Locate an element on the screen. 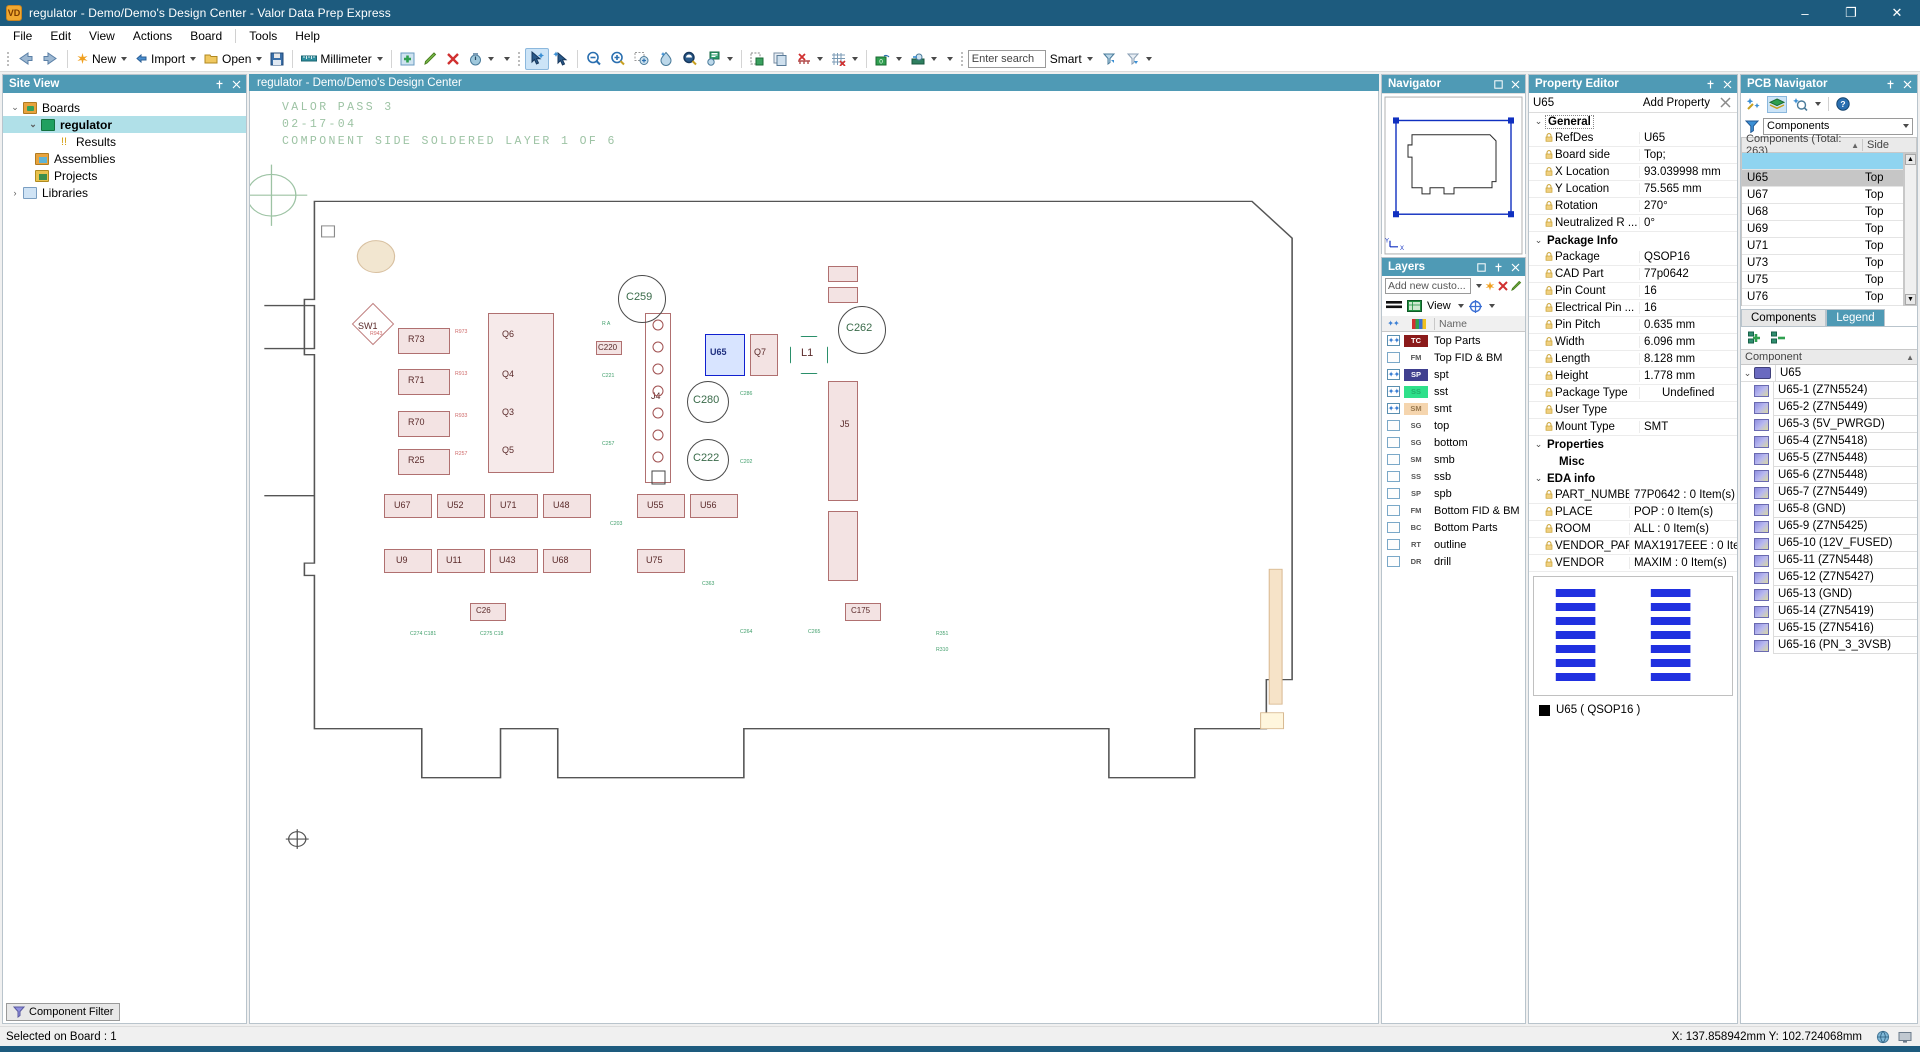  list-item: U65-7 (Z7N5449) is located at coordinates (1829, 492).